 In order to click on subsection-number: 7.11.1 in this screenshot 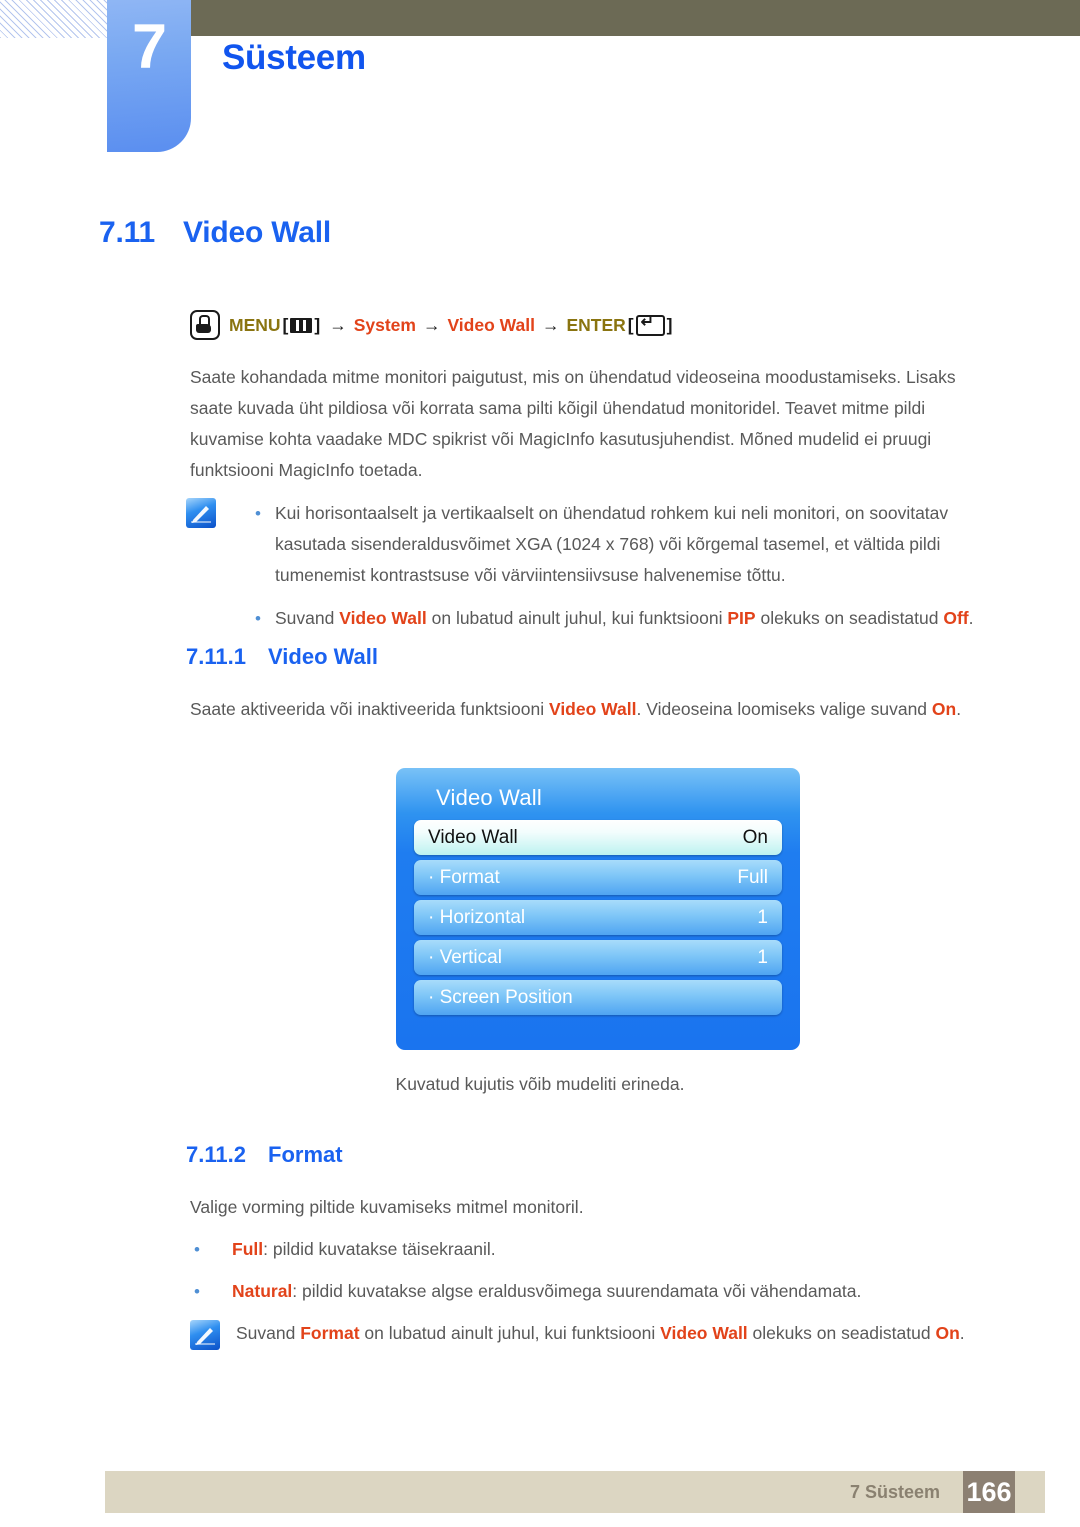, I will do `click(216, 656)`.